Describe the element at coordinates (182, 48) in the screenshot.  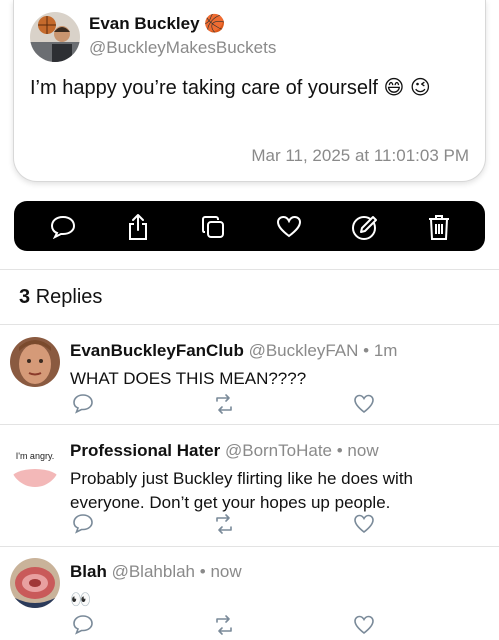
I see `author-handle: @BuckleyMakesBuckets` at that location.